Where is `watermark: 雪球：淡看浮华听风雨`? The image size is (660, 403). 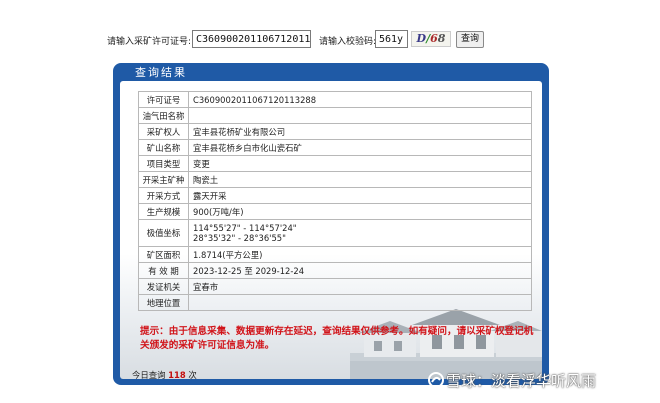 watermark: 雪球：淡看浮华听风雨 is located at coordinates (512, 380).